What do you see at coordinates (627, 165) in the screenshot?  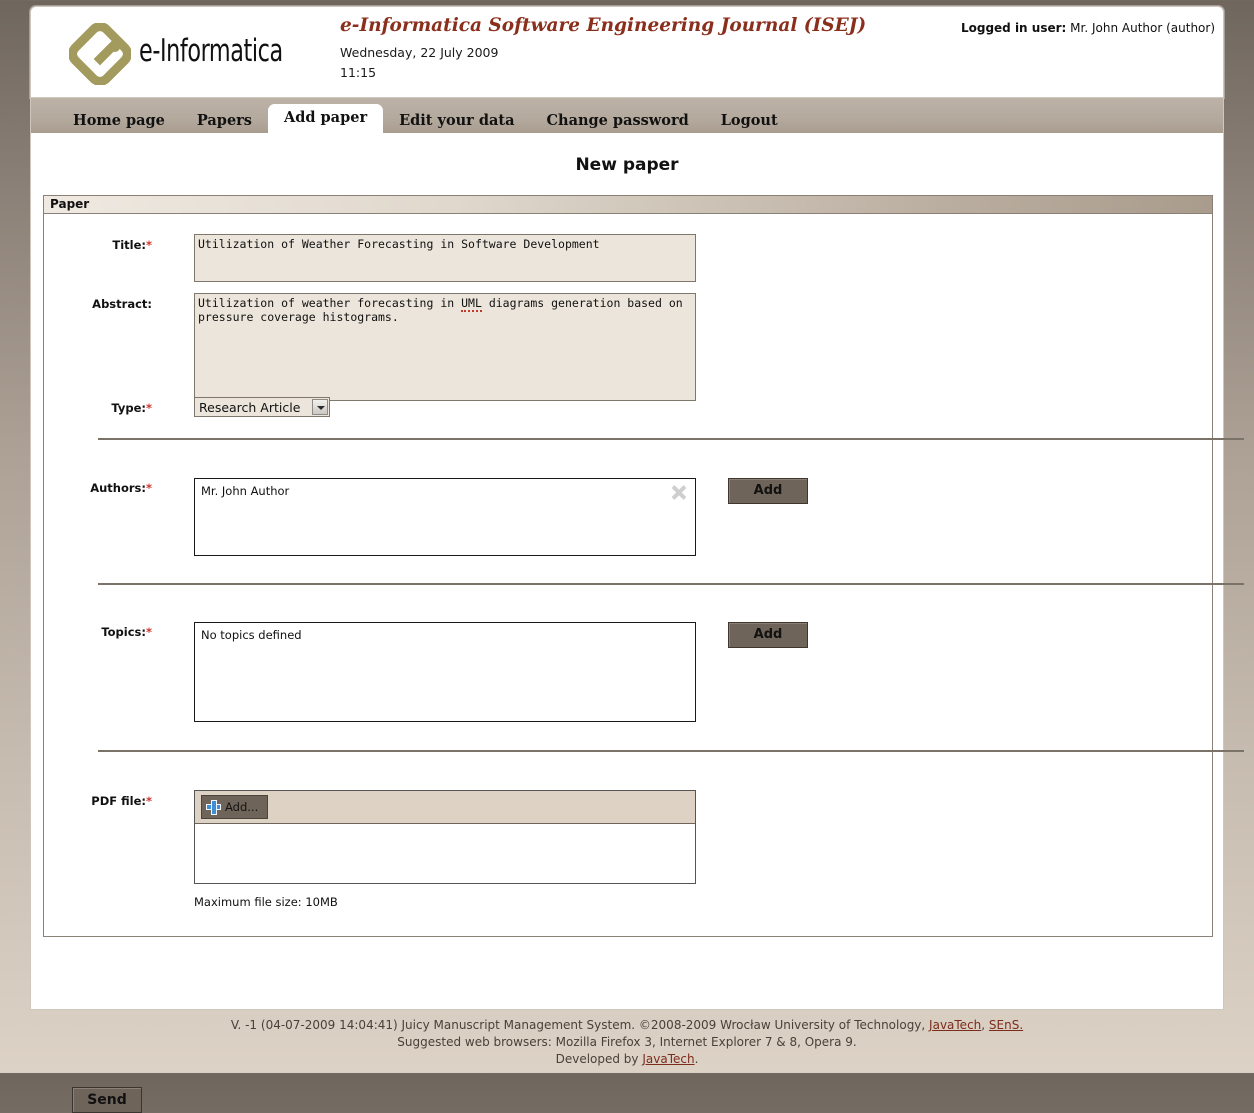 I see `page-title: New paper` at bounding box center [627, 165].